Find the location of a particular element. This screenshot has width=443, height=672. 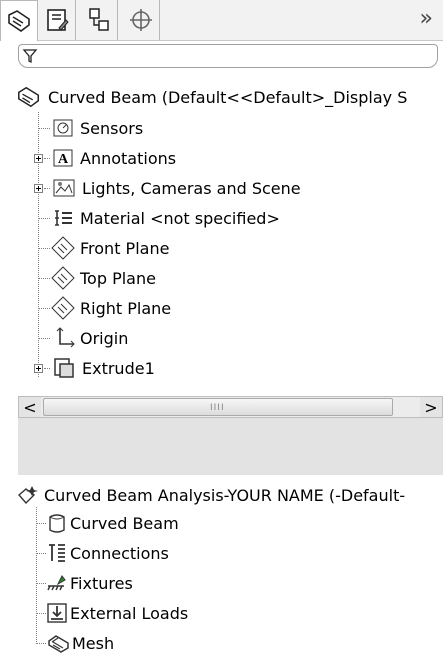

tree-item-label: Extrude1 is located at coordinates (118, 368).